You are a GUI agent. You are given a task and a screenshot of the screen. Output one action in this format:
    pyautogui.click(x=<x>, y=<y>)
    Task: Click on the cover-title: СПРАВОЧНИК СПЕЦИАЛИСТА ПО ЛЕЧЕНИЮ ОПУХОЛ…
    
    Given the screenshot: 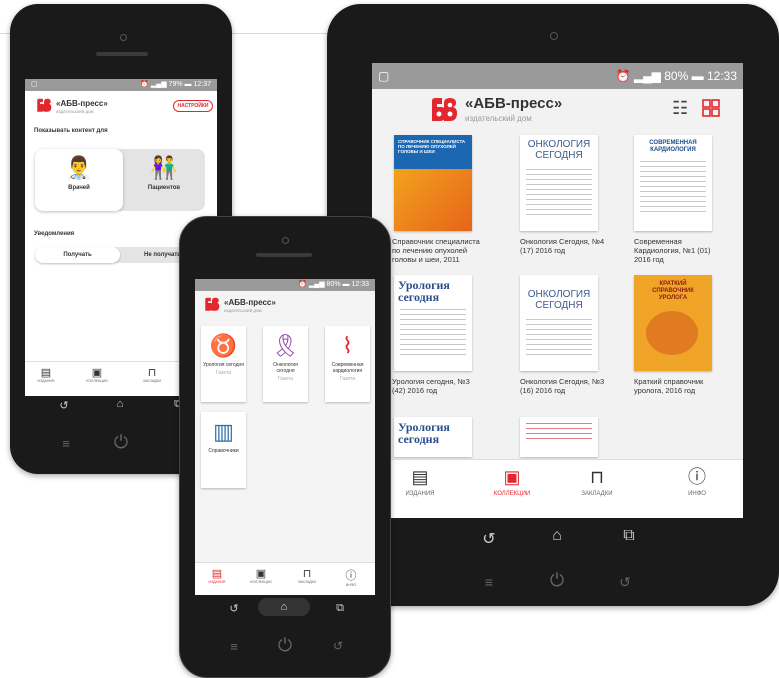 What is the action you would take?
    pyautogui.click(x=432, y=146)
    